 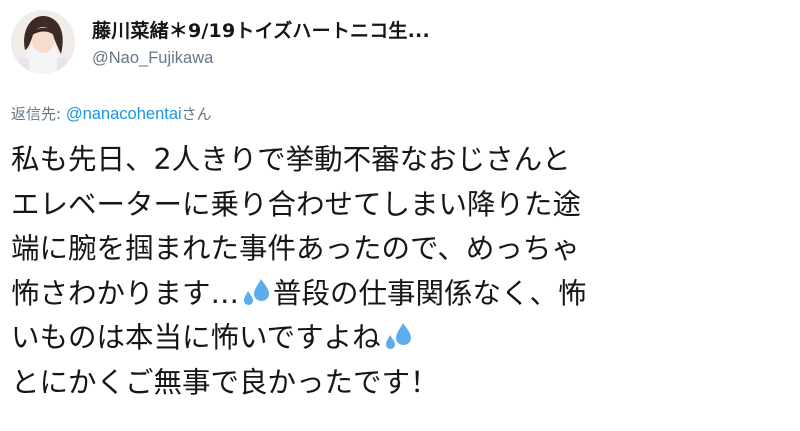 I want to click on avatar, so click(x=43, y=42).